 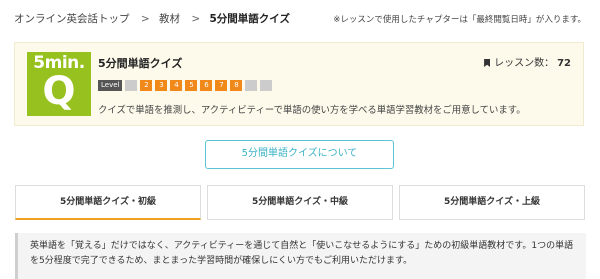 I want to click on tab-intermediate: 5分間単語クイズ・中級, so click(x=300, y=202).